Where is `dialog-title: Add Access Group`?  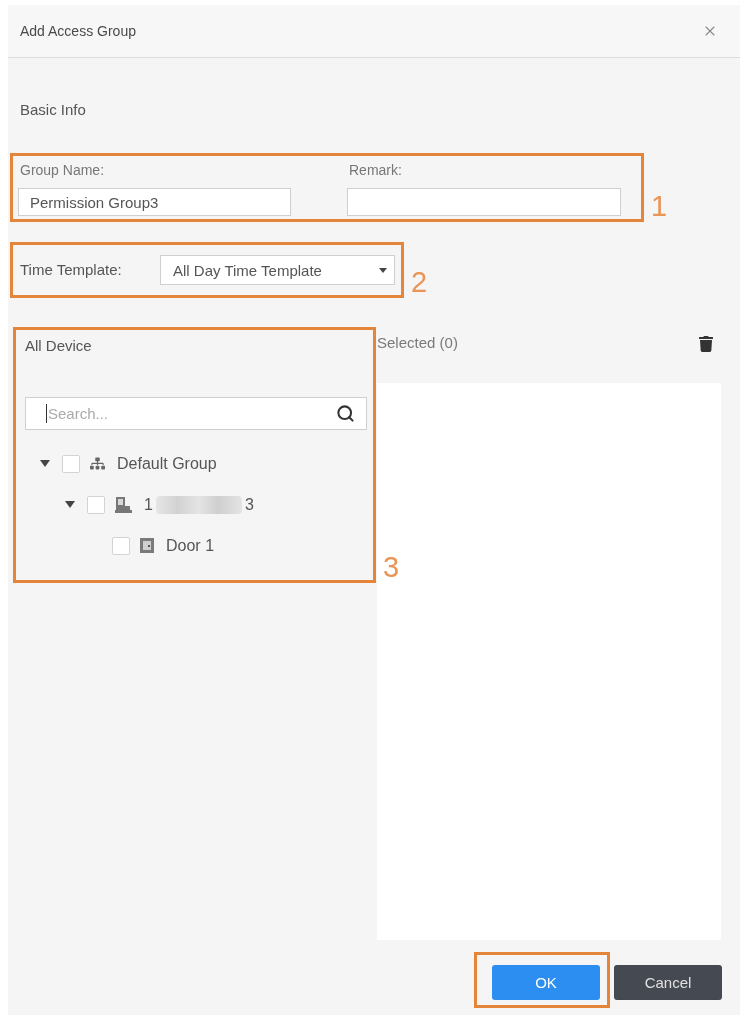
dialog-title: Add Access Group is located at coordinates (78, 31).